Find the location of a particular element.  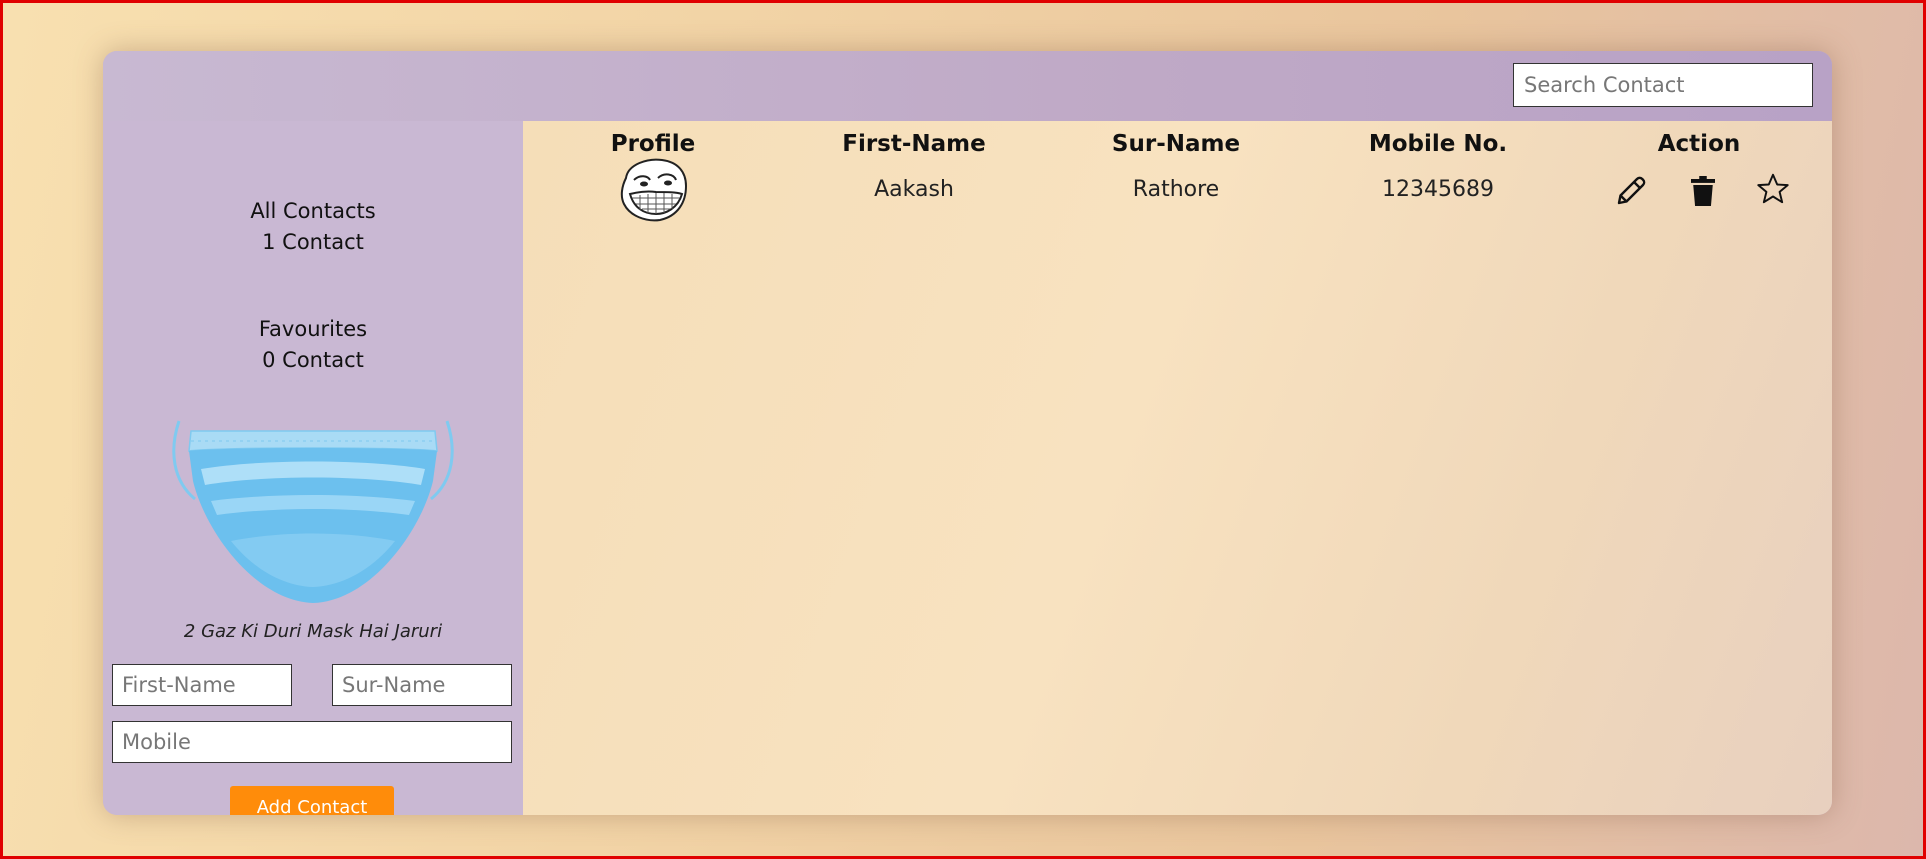

favourites-label: Favourites is located at coordinates (313, 329).